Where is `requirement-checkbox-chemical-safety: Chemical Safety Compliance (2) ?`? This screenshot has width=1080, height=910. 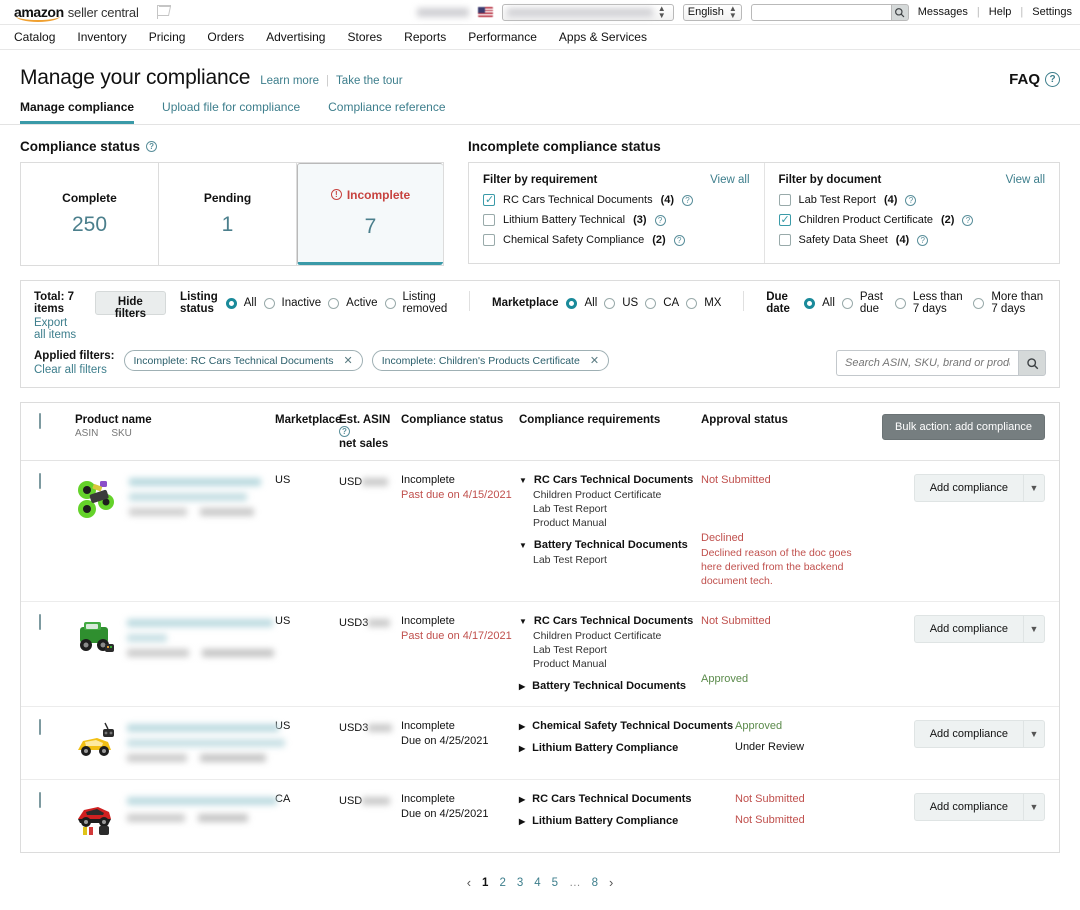
requirement-checkbox-chemical-safety: Chemical Safety Compliance (2) ? is located at coordinates (616, 240).